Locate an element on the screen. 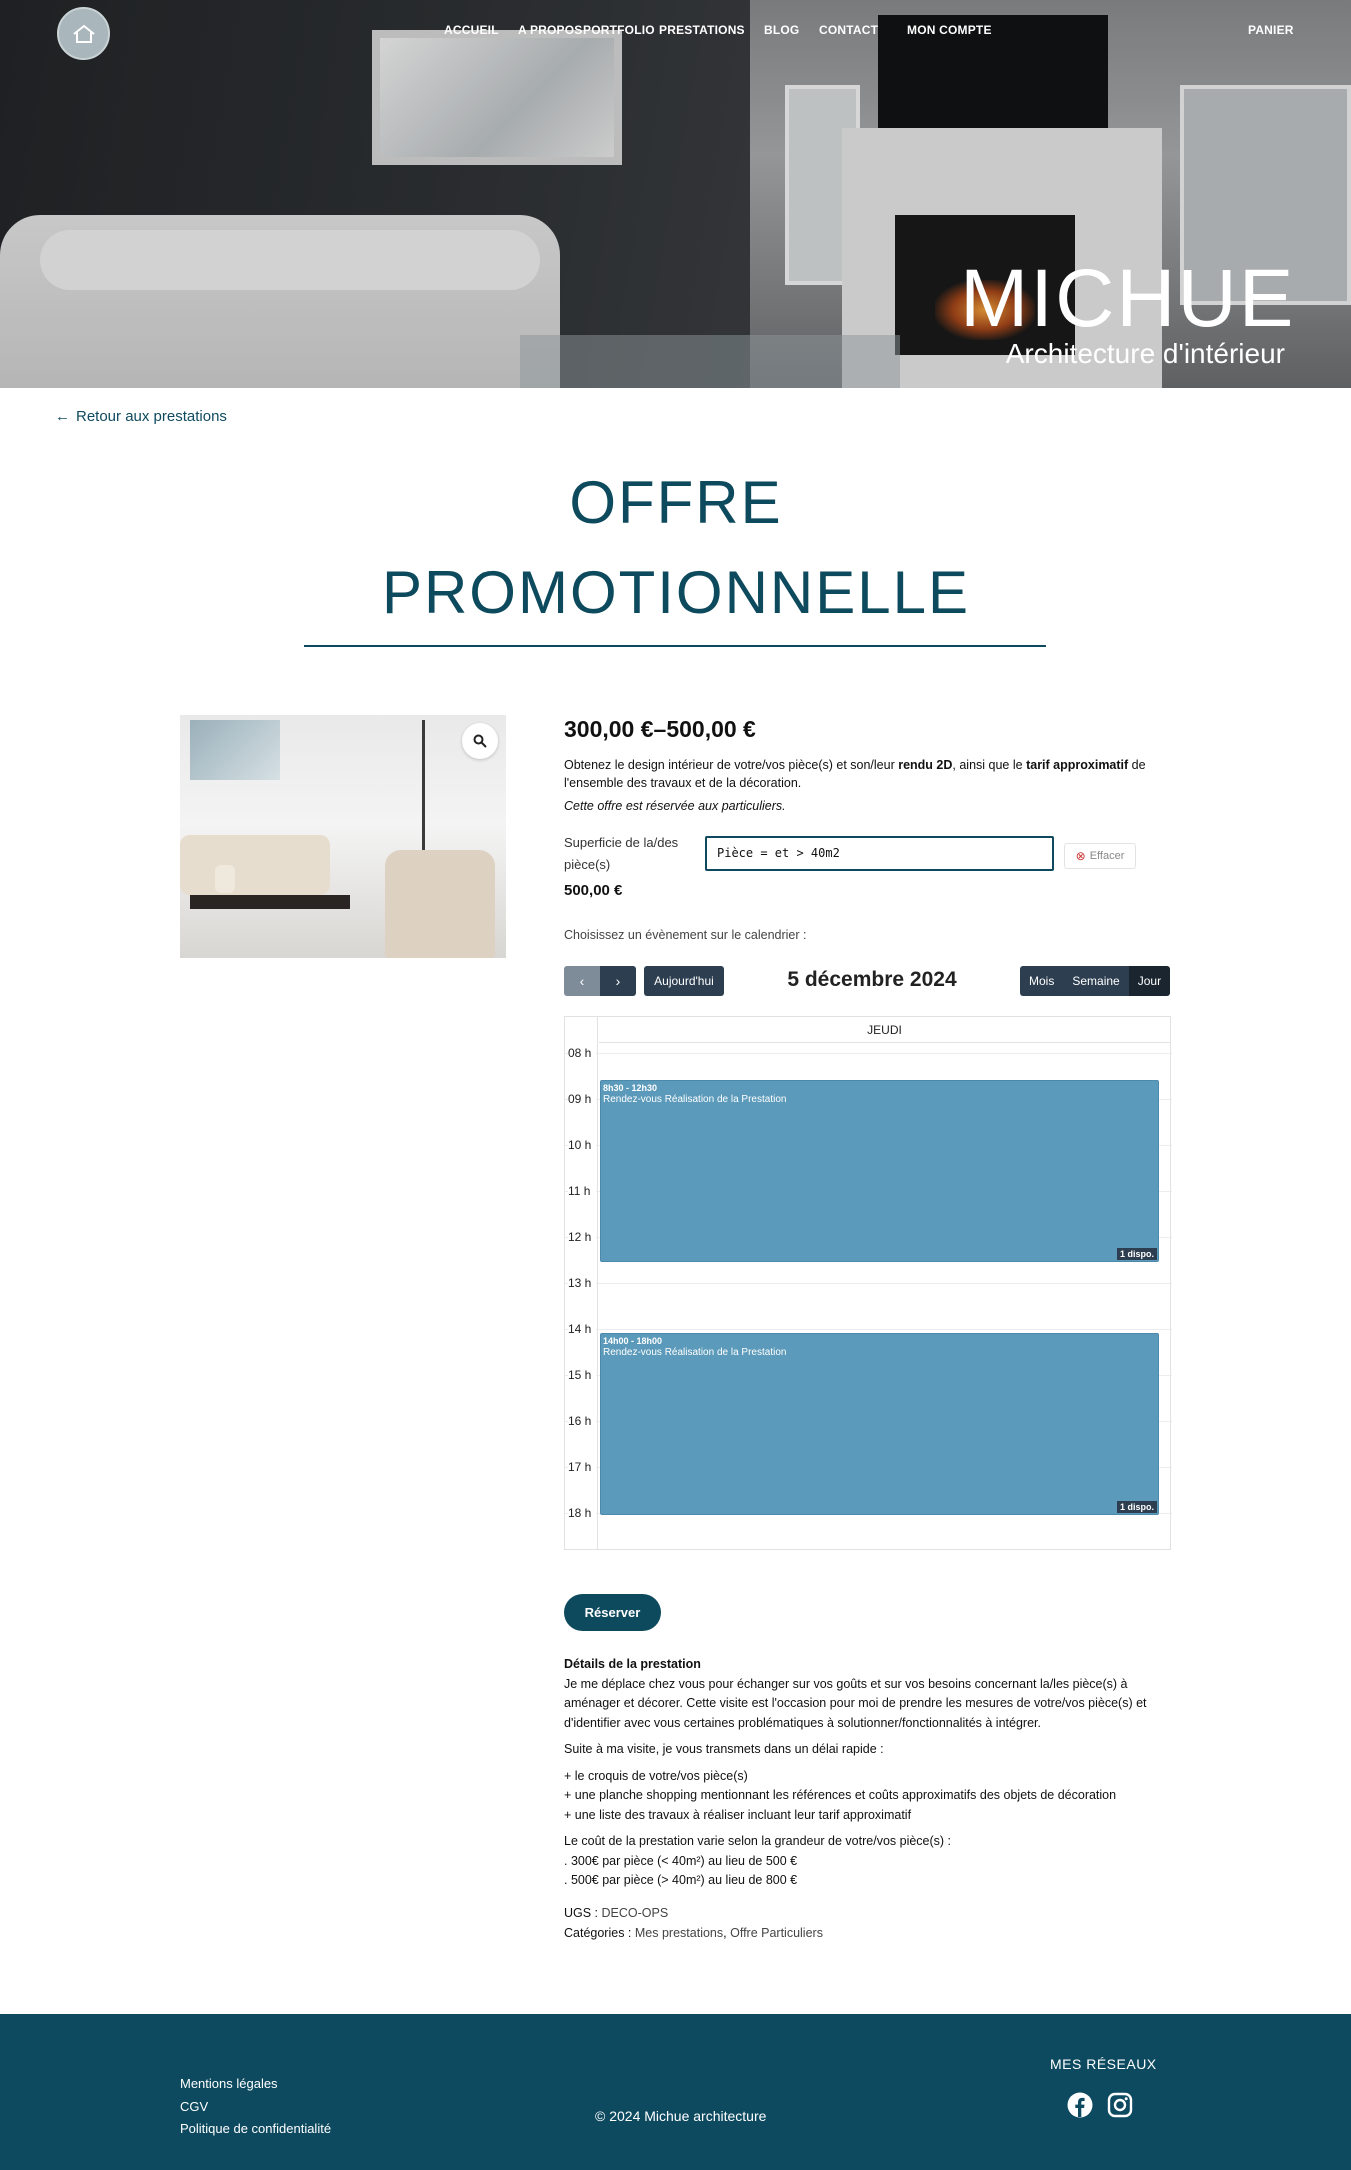 The height and width of the screenshot is (2170, 1351). nav-mon-compte: MON COMPTE is located at coordinates (949, 30).